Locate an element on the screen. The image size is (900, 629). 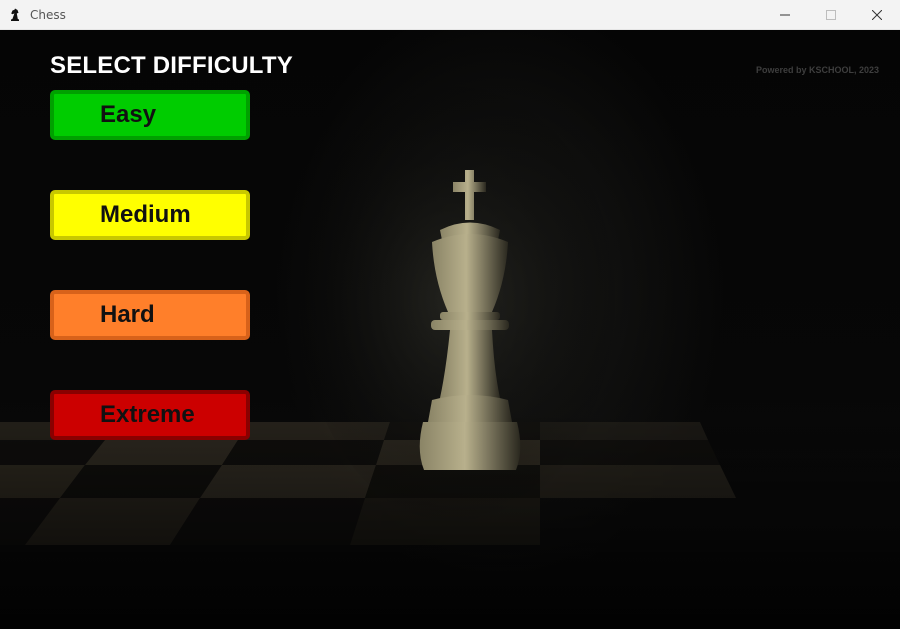
minimize-button is located at coordinates (785, 15).